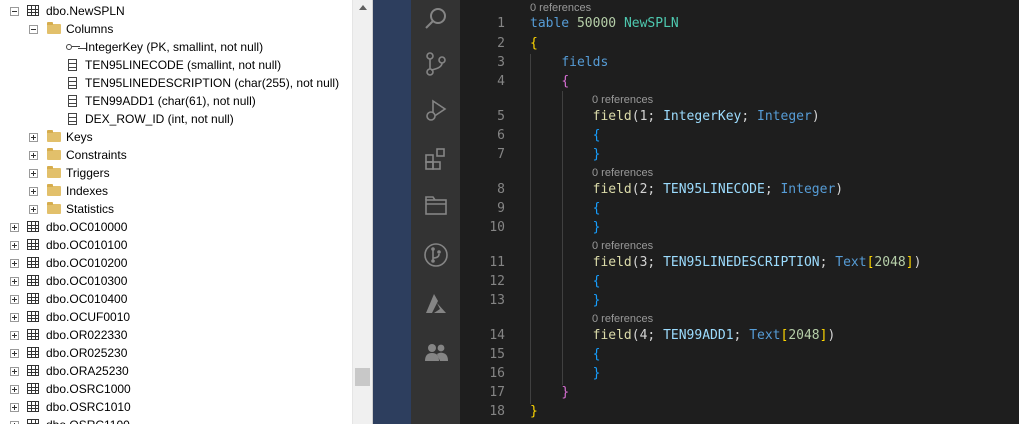 The image size is (1019, 424). Describe the element at coordinates (739, 228) in the screenshot. I see `code-line: 10 }` at that location.